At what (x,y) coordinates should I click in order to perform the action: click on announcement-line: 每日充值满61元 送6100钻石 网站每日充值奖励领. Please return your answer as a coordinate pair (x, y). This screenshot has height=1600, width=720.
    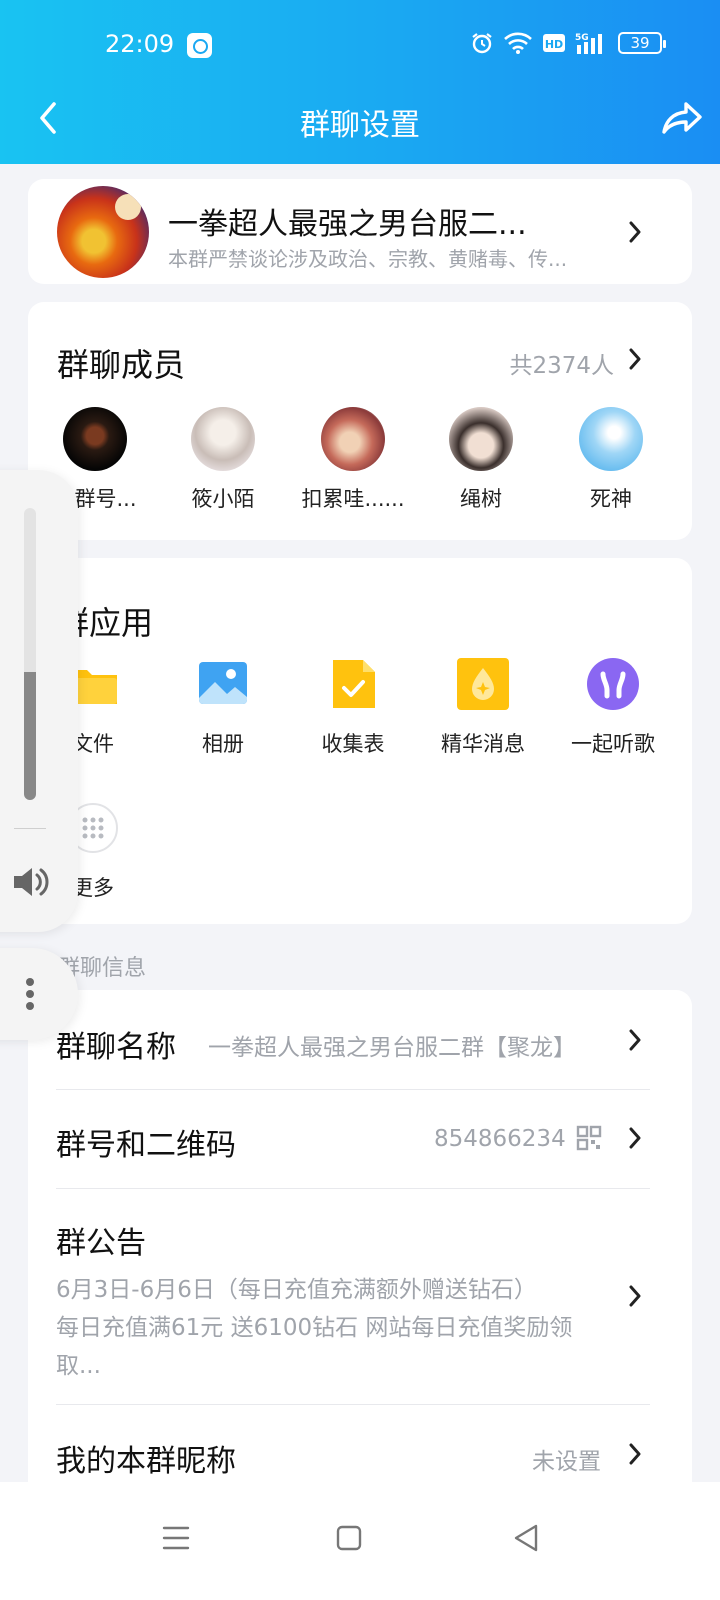
    Looking at the image, I should click on (314, 1328).